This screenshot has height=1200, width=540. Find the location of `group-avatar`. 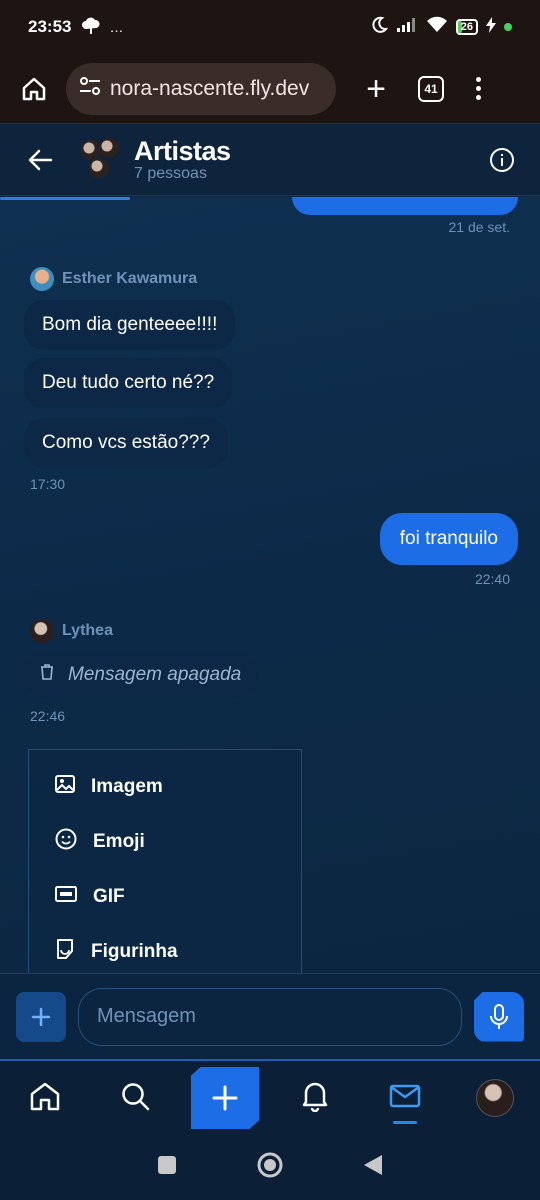

group-avatar is located at coordinates (103, 159).